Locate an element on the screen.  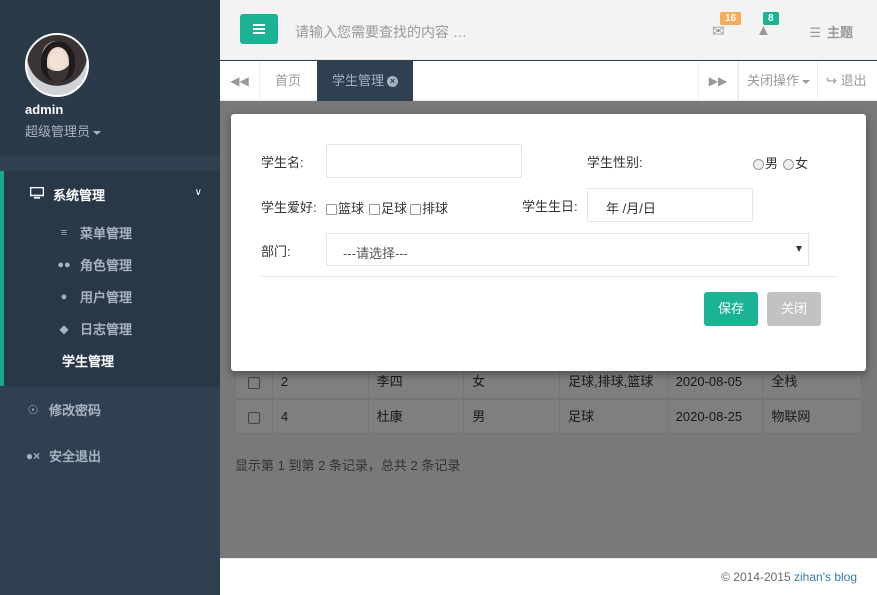
theme-button: ☰ 主题 is located at coordinates (831, 31).